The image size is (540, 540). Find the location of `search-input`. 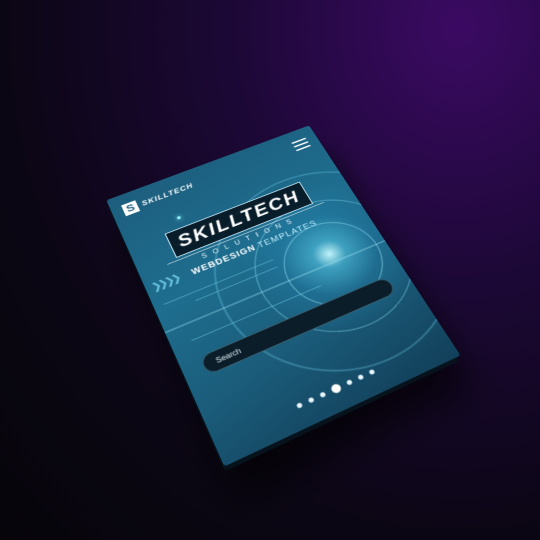

search-input is located at coordinates (298, 325).